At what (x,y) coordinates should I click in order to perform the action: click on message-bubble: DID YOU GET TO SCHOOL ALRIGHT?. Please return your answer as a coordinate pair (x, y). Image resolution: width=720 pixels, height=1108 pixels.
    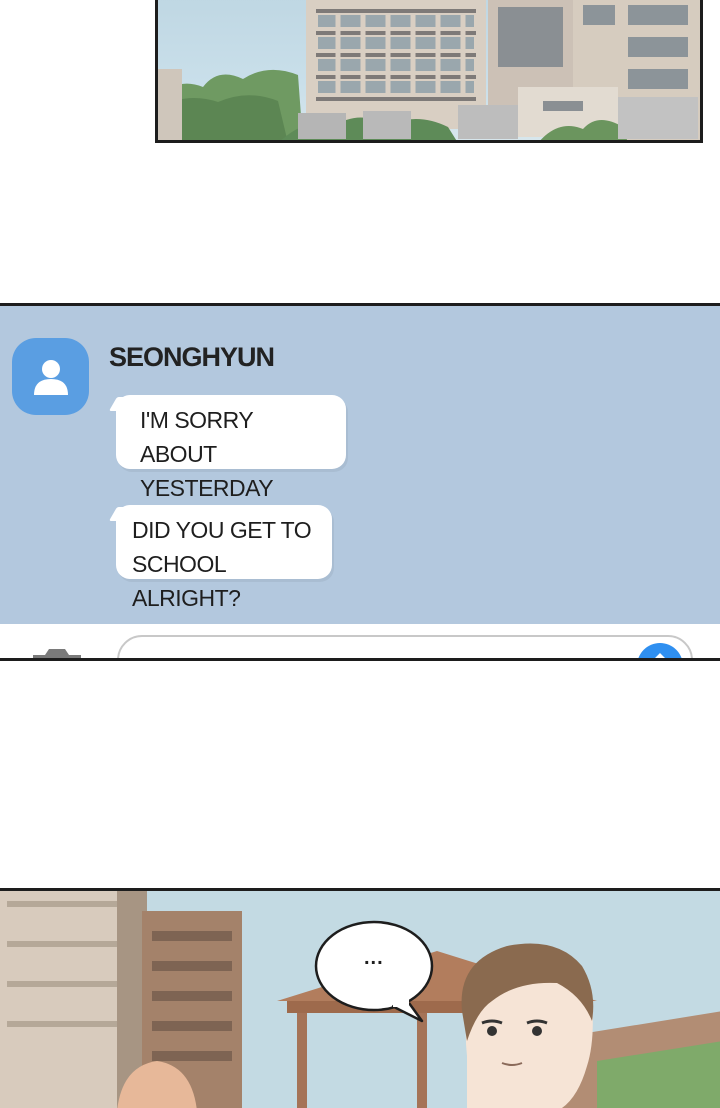
    Looking at the image, I should click on (224, 558).